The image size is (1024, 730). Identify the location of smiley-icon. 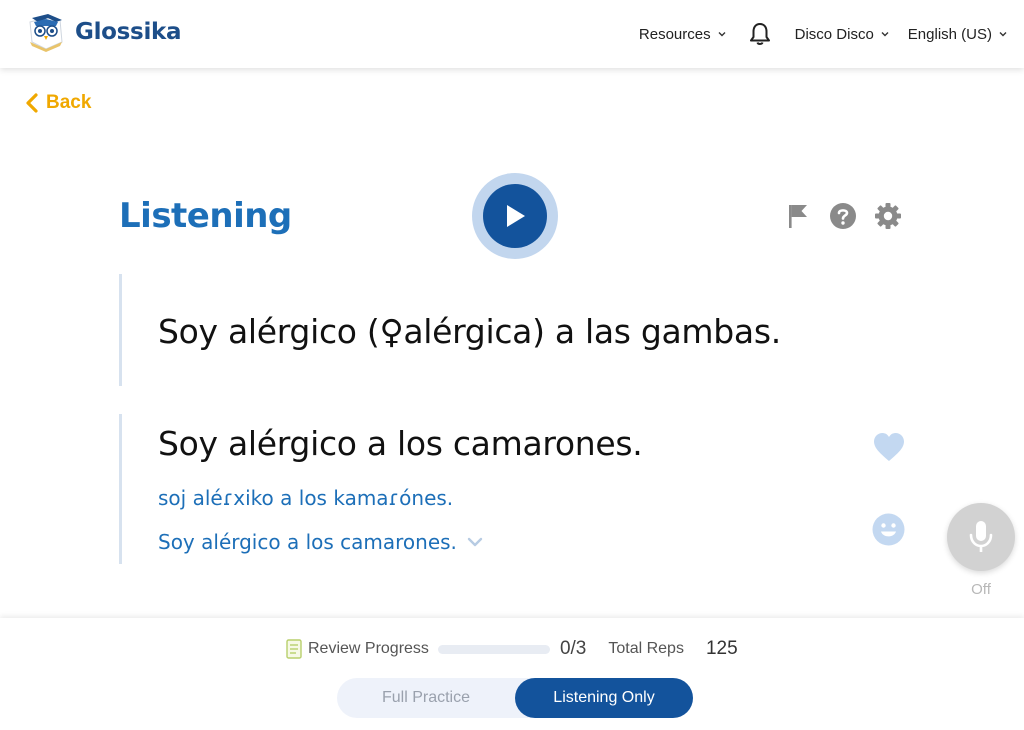
(888, 529).